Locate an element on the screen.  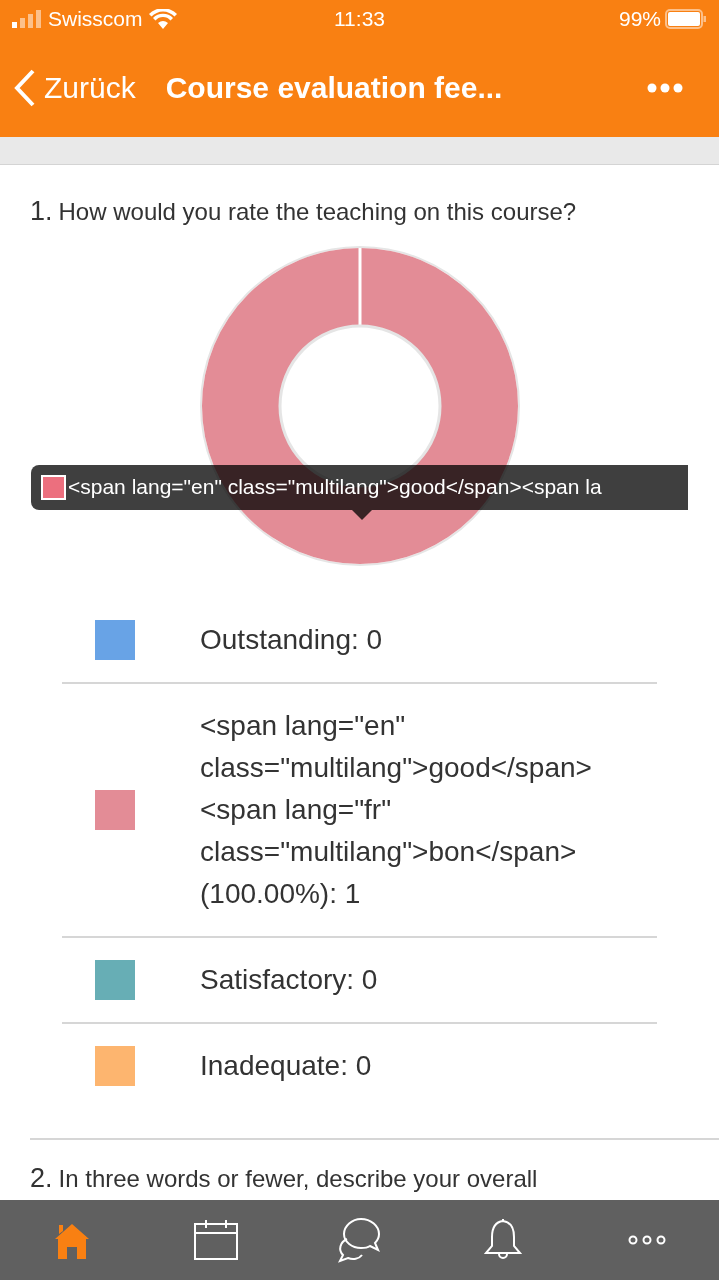
tooltip-text: <span lang="en" class="multilang">good</span><span la is located at coordinates (335, 487).